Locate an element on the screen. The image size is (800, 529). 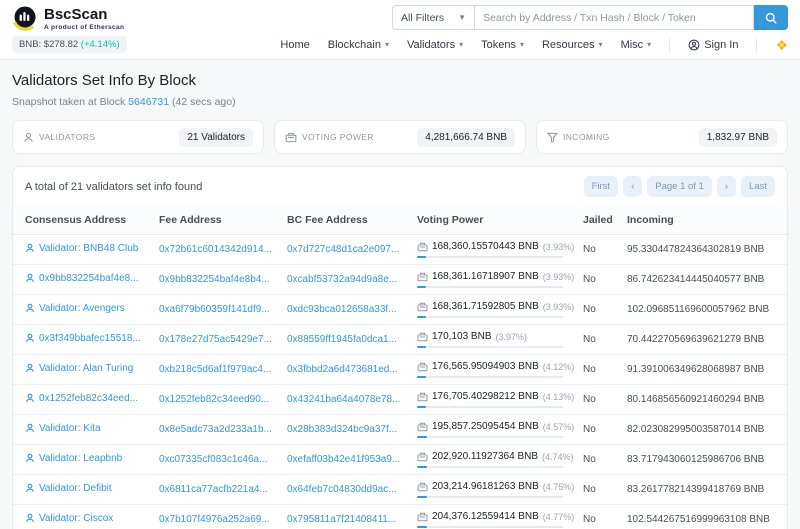
consensus-address-link: Validator: BNB48 Club is located at coordinates (81, 248).